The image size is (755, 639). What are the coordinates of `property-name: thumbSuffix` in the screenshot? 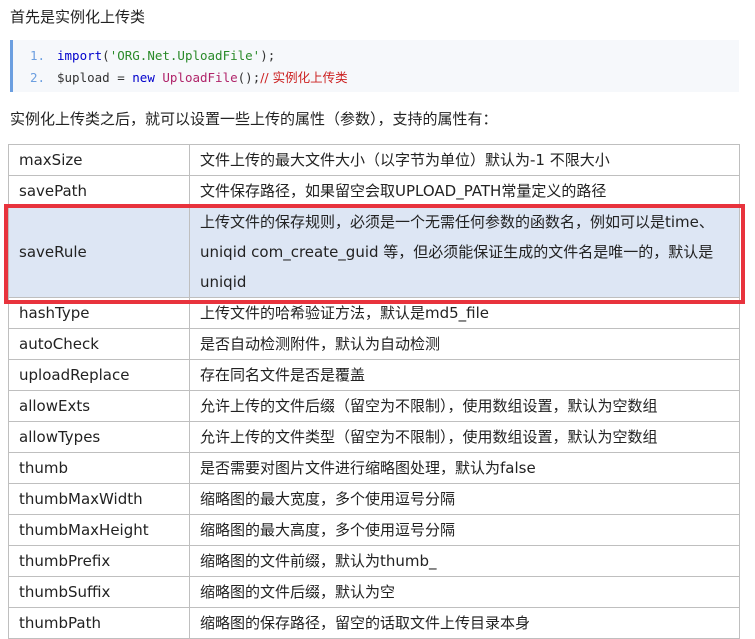 It's located at (99, 592).